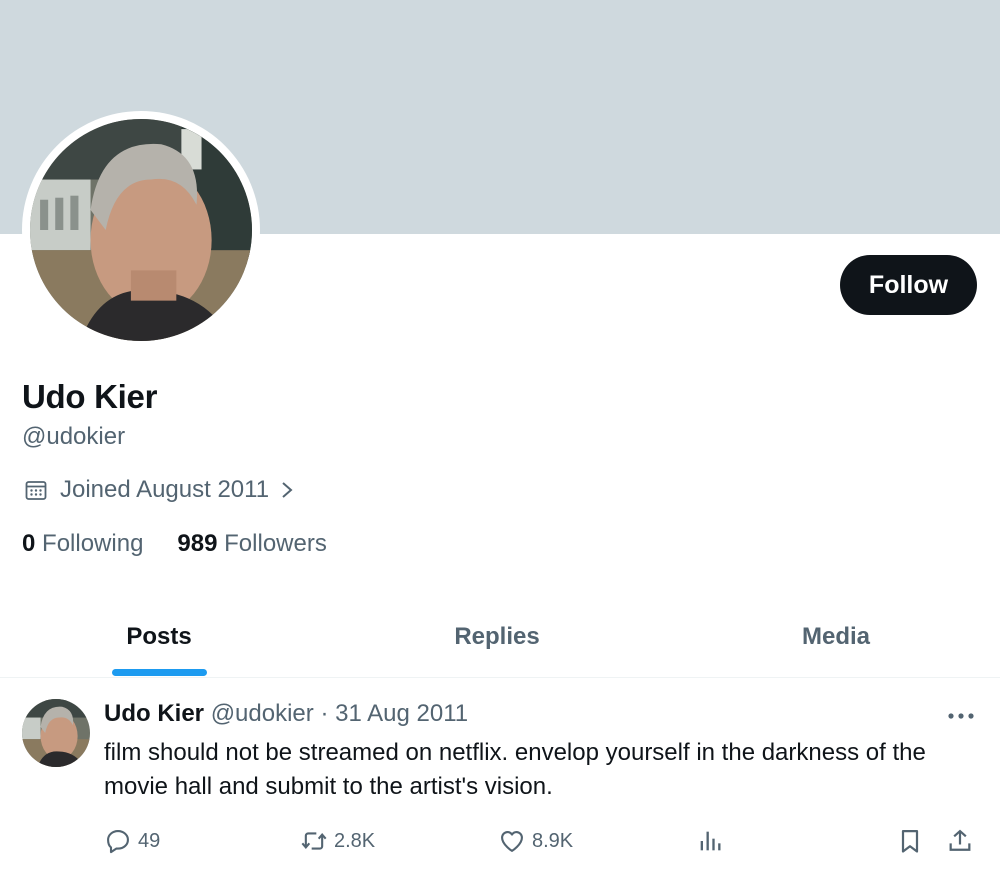 Image resolution: width=1000 pixels, height=874 pixels. Describe the element at coordinates (74, 436) in the screenshot. I see `profile-handle: @udokier` at that location.